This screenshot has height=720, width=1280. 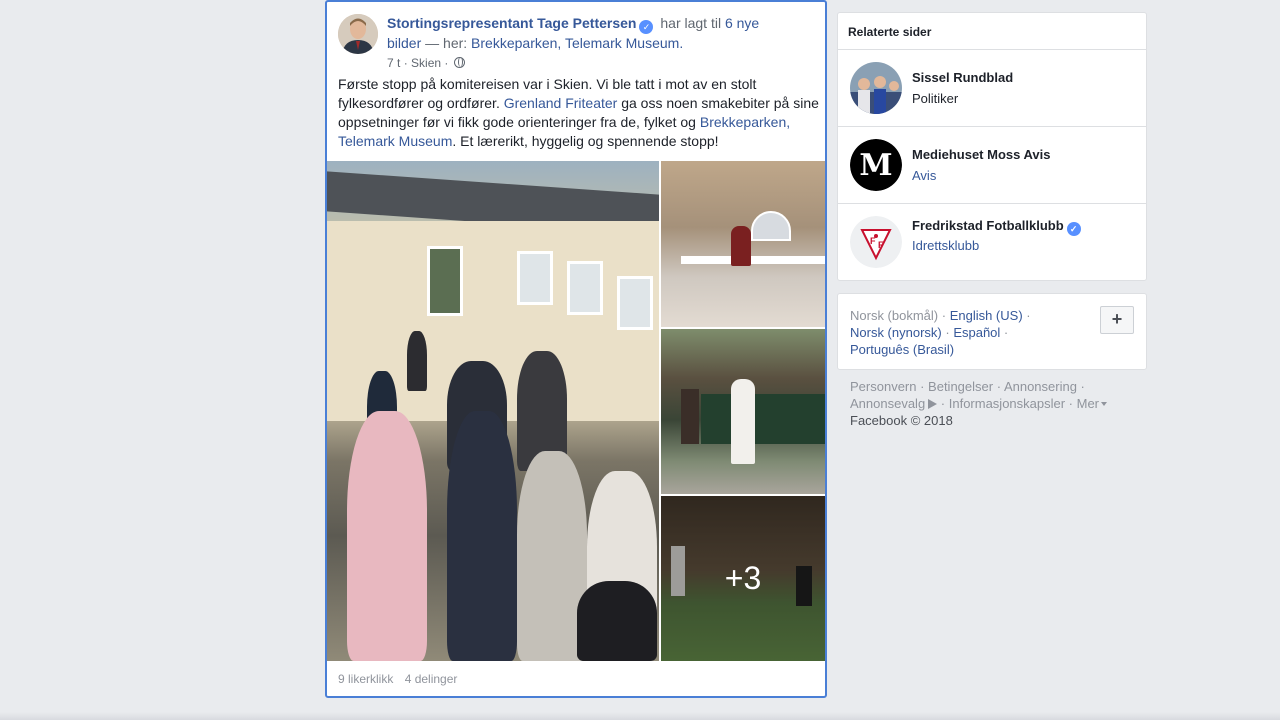 I want to click on related-page-avatar: M, so click(x=876, y=165).